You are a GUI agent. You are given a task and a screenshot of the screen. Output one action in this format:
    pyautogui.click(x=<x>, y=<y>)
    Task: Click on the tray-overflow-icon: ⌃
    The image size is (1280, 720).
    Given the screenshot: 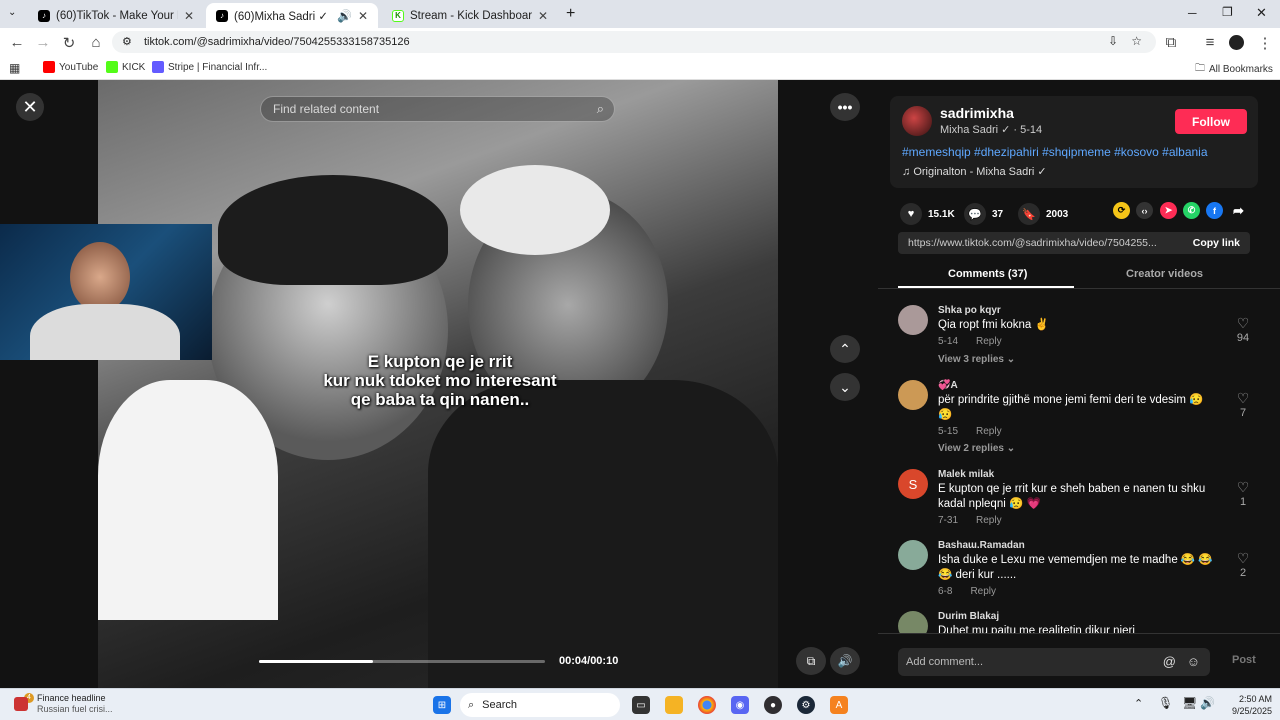 What is the action you would take?
    pyautogui.click(x=1138, y=703)
    